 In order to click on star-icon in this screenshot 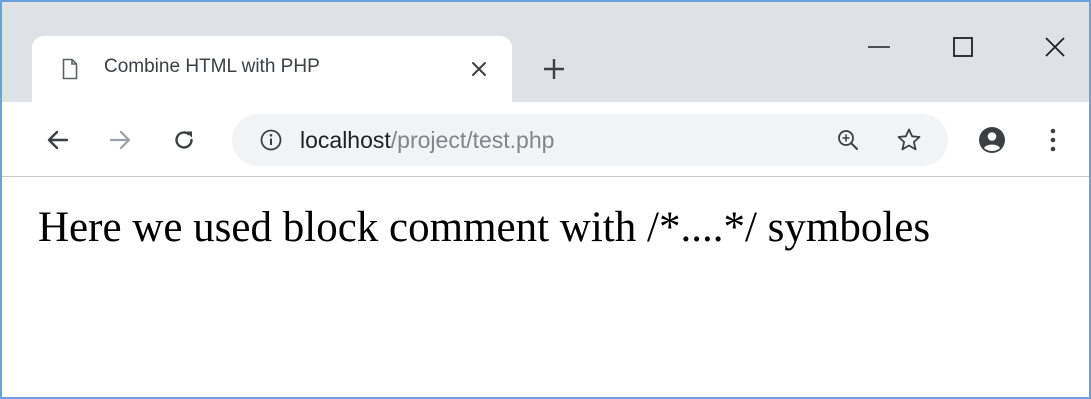, I will do `click(909, 140)`.